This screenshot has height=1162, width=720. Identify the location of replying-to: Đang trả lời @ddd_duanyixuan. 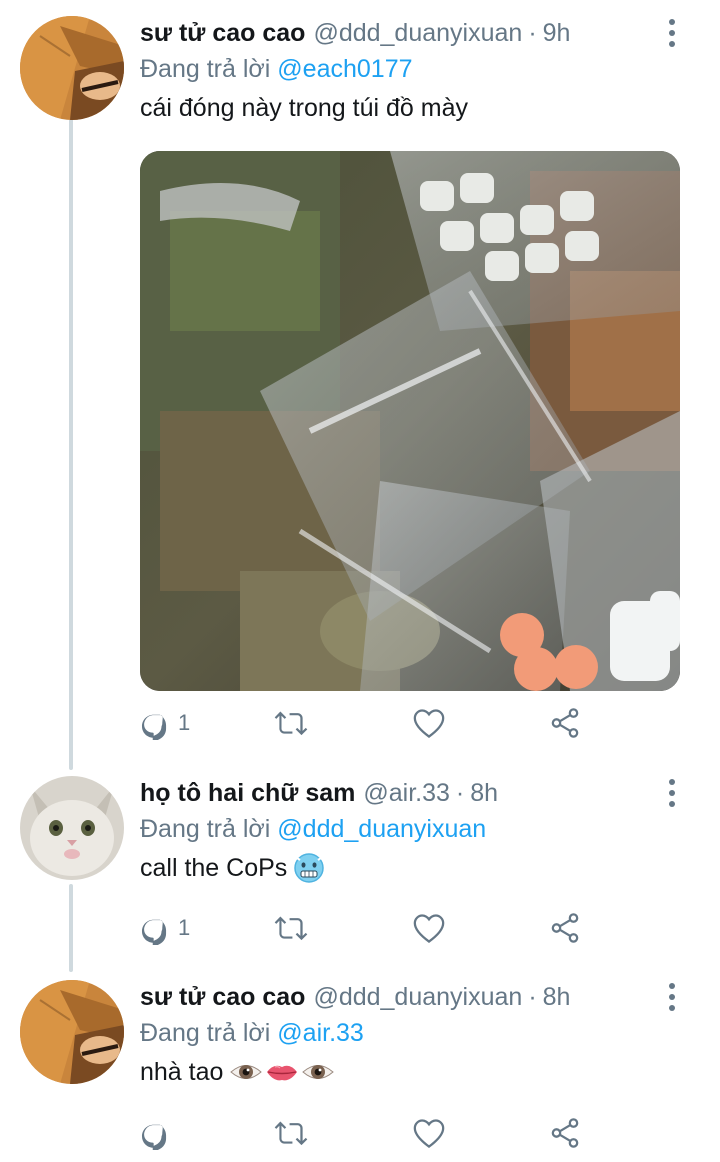
(400, 829).